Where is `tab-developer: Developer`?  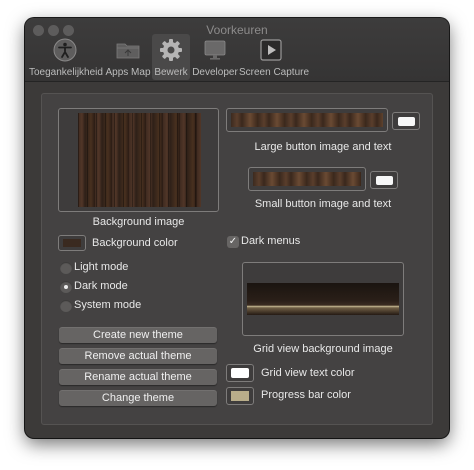 tab-developer: Developer is located at coordinates (215, 57).